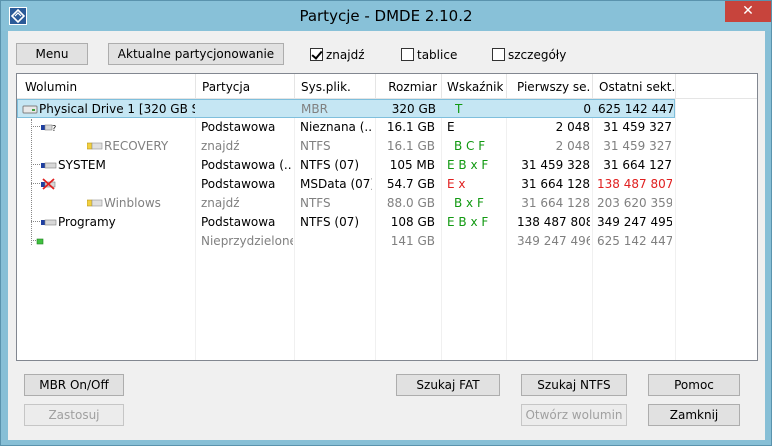  What do you see at coordinates (694, 385) in the screenshot?
I see `help-button: Pomoc` at bounding box center [694, 385].